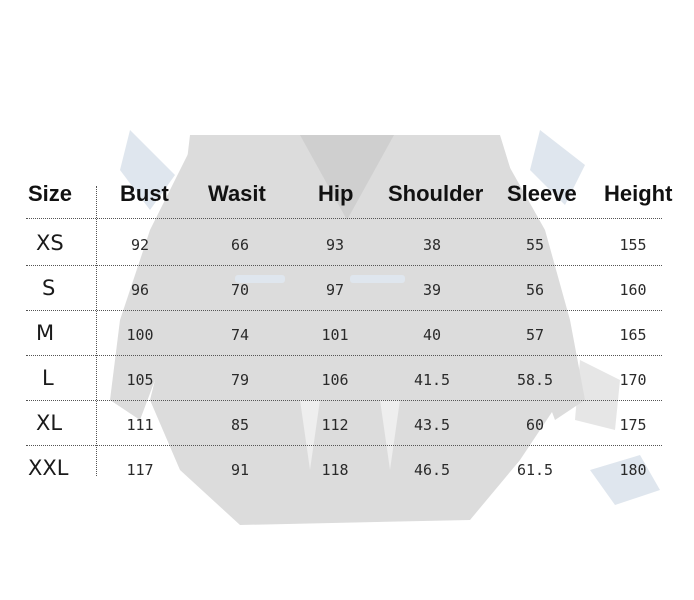 Image resolution: width=694 pixels, height=600 pixels. What do you see at coordinates (240, 290) in the screenshot?
I see `waist-value: 70` at bounding box center [240, 290].